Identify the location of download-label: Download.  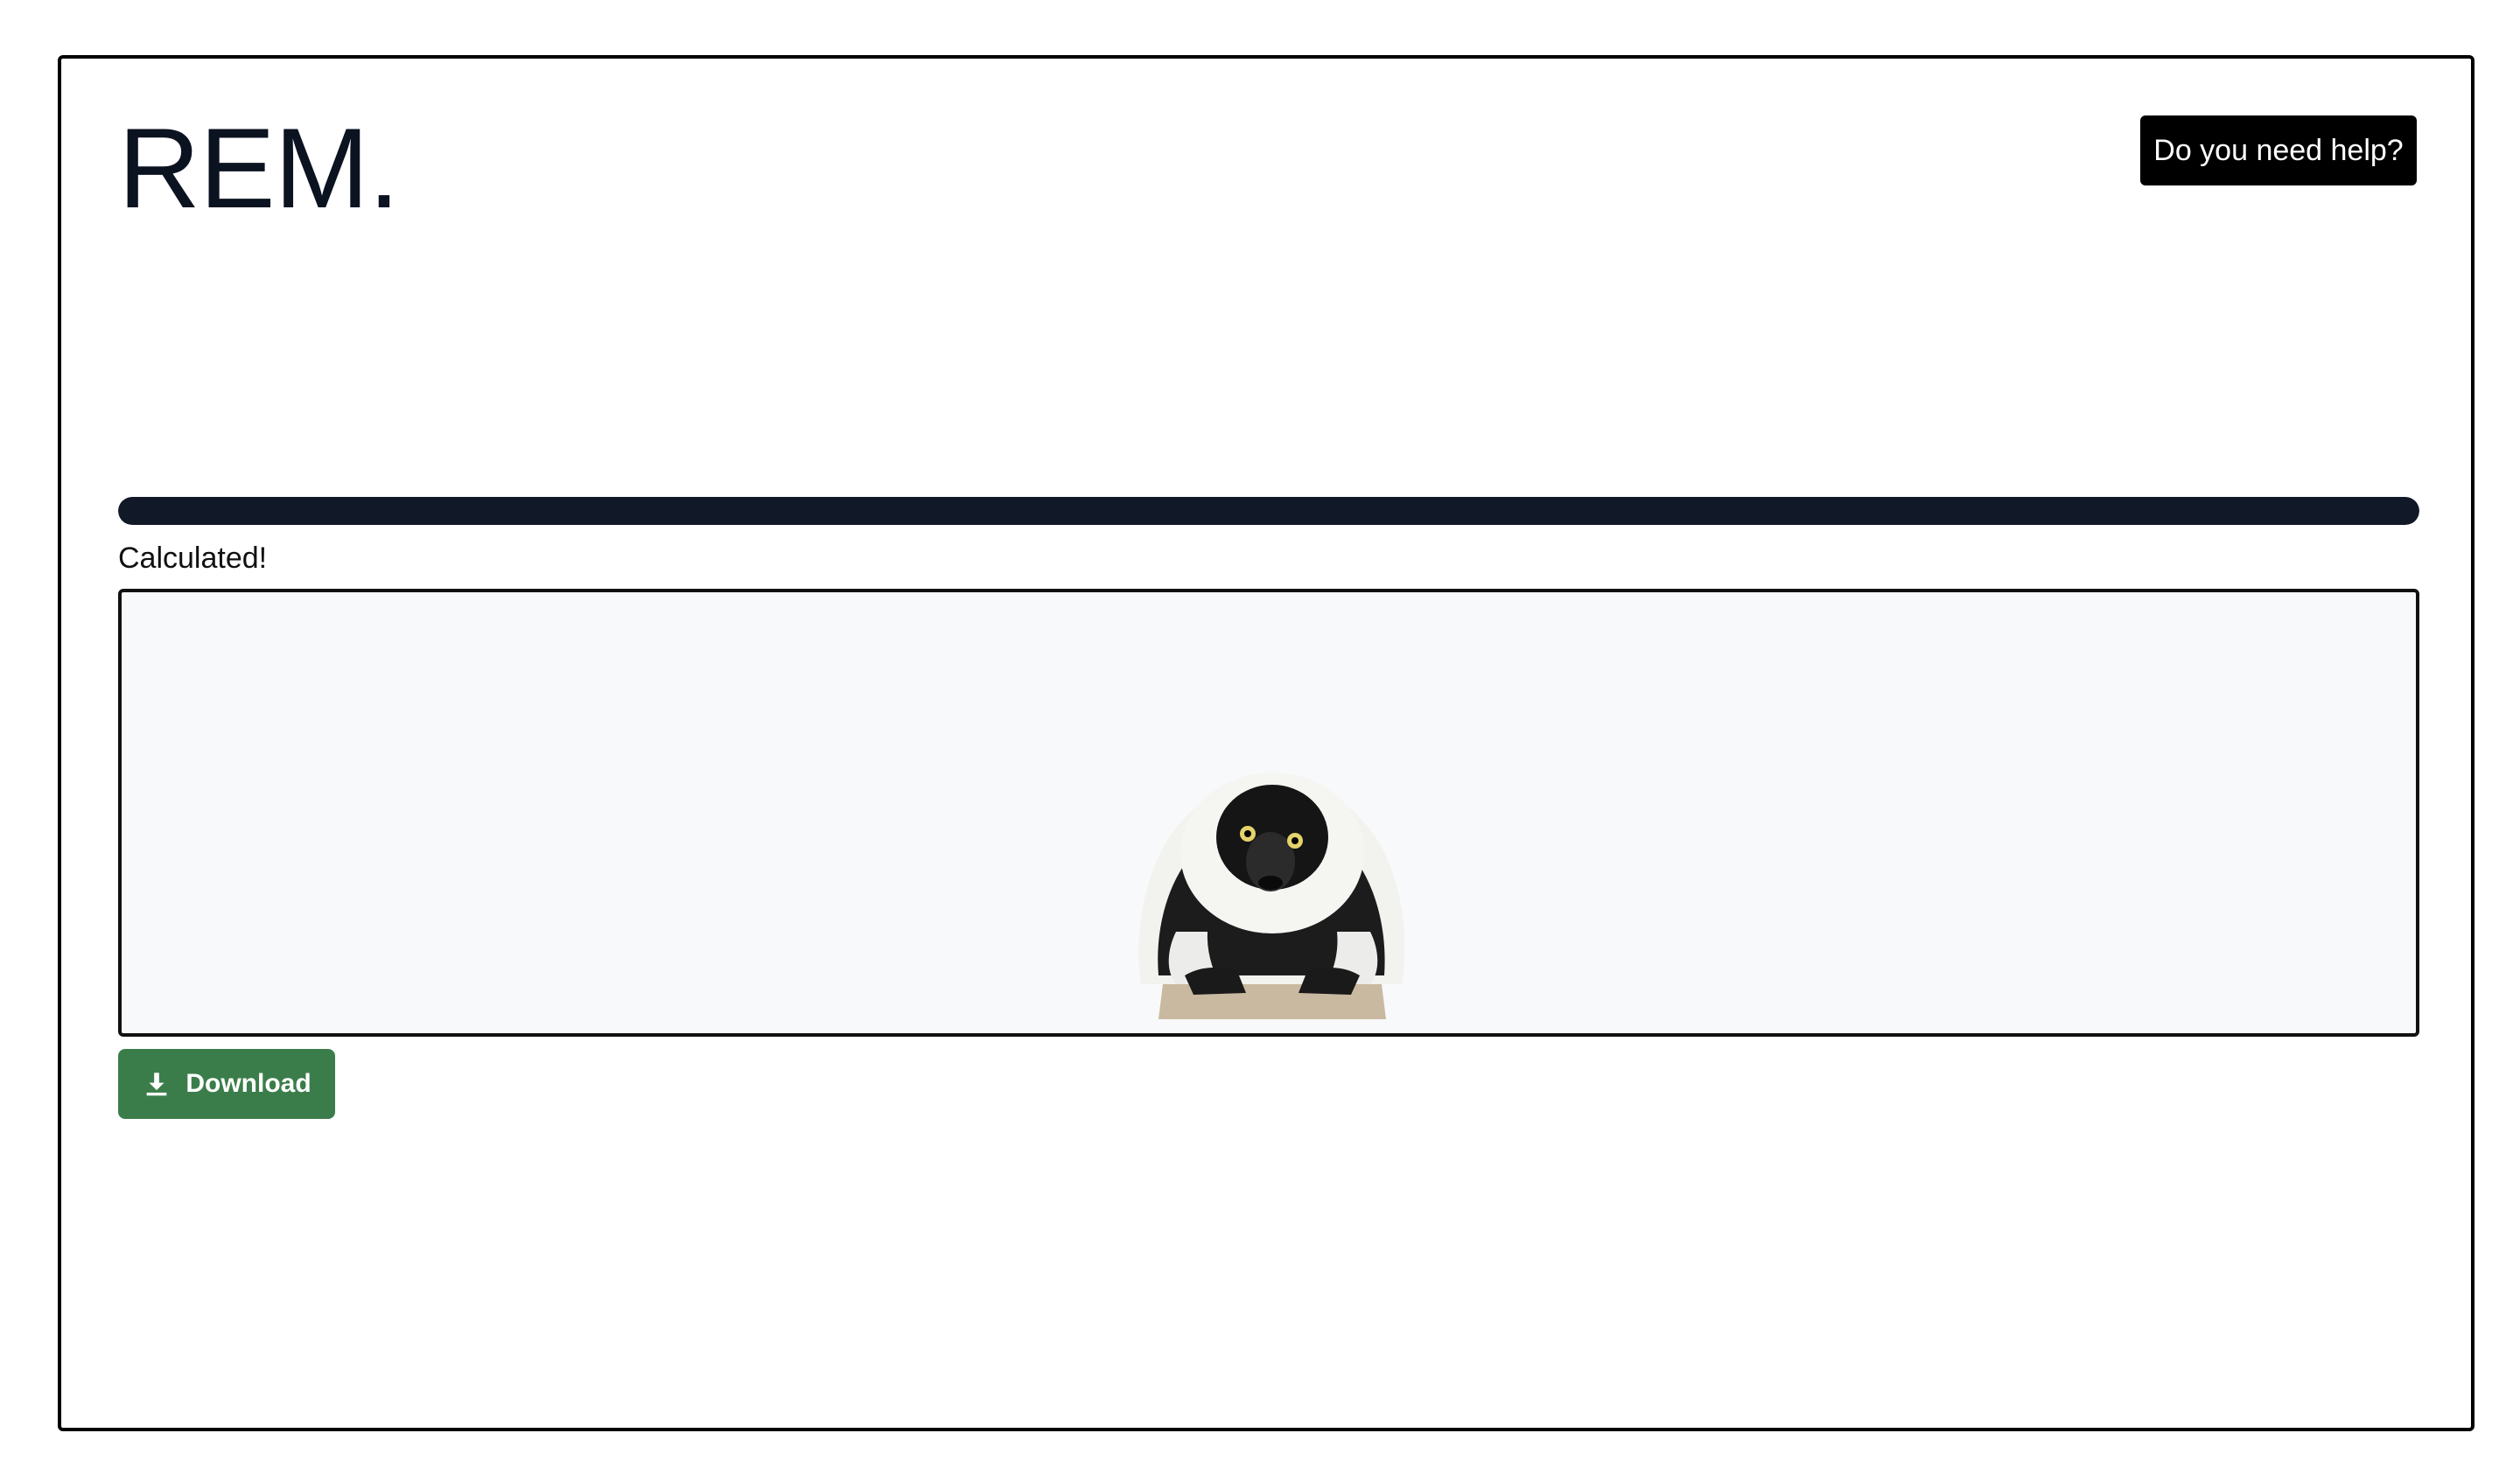
(249, 1083).